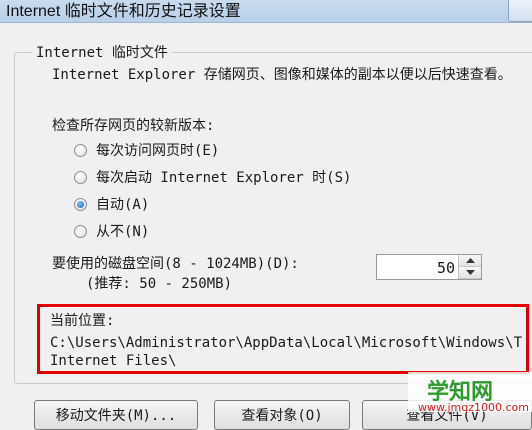 The height and width of the screenshot is (430, 532). I want to click on arrow-down-icon, so click(470, 272).